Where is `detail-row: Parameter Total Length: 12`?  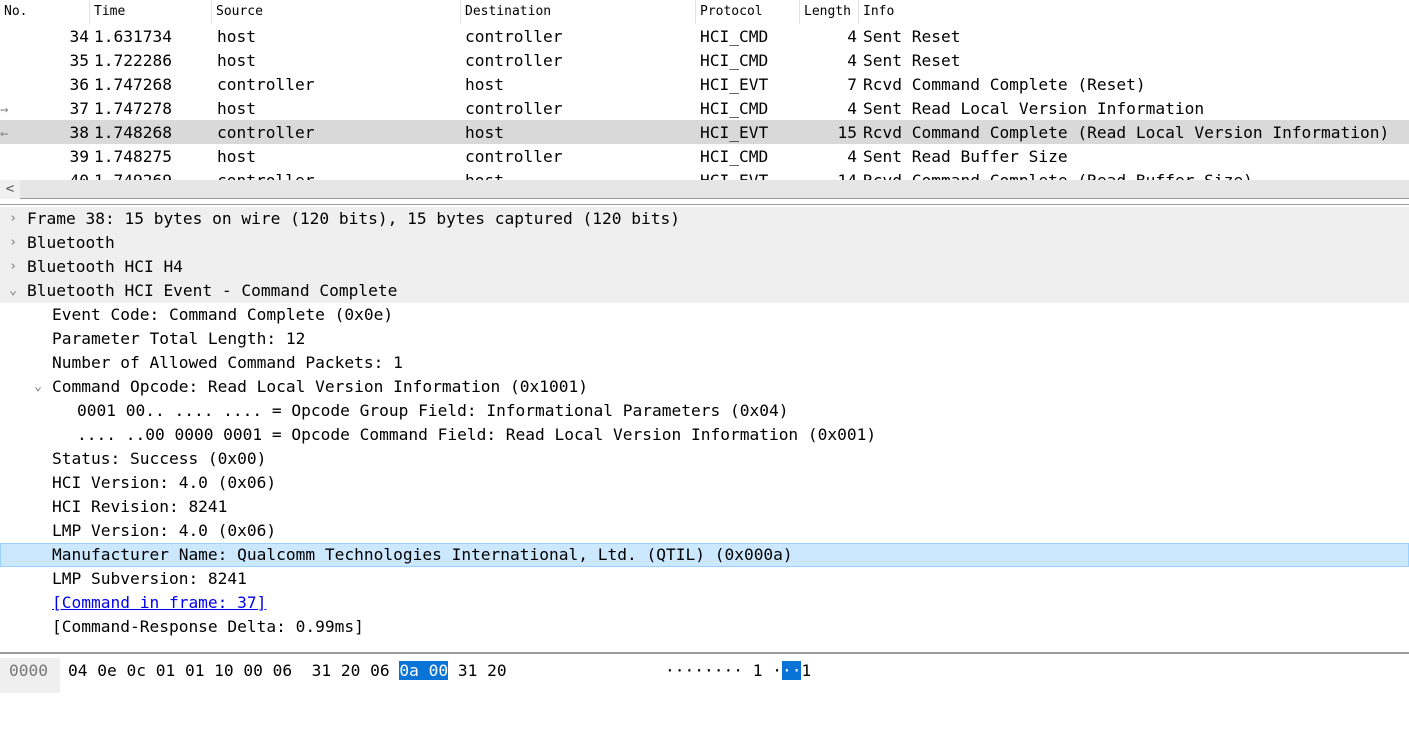 detail-row: Parameter Total Length: 12 is located at coordinates (704, 339).